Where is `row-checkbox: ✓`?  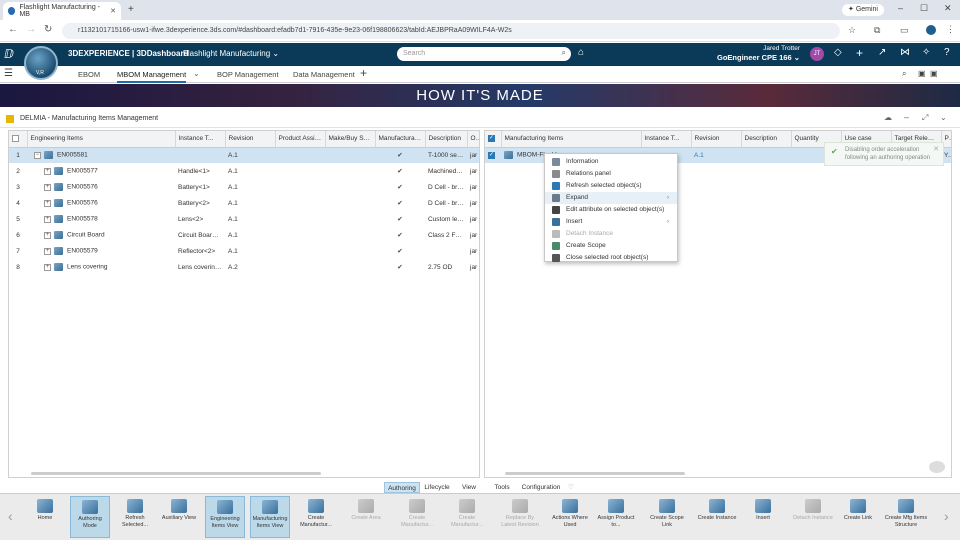 row-checkbox: ✓ is located at coordinates (493, 155).